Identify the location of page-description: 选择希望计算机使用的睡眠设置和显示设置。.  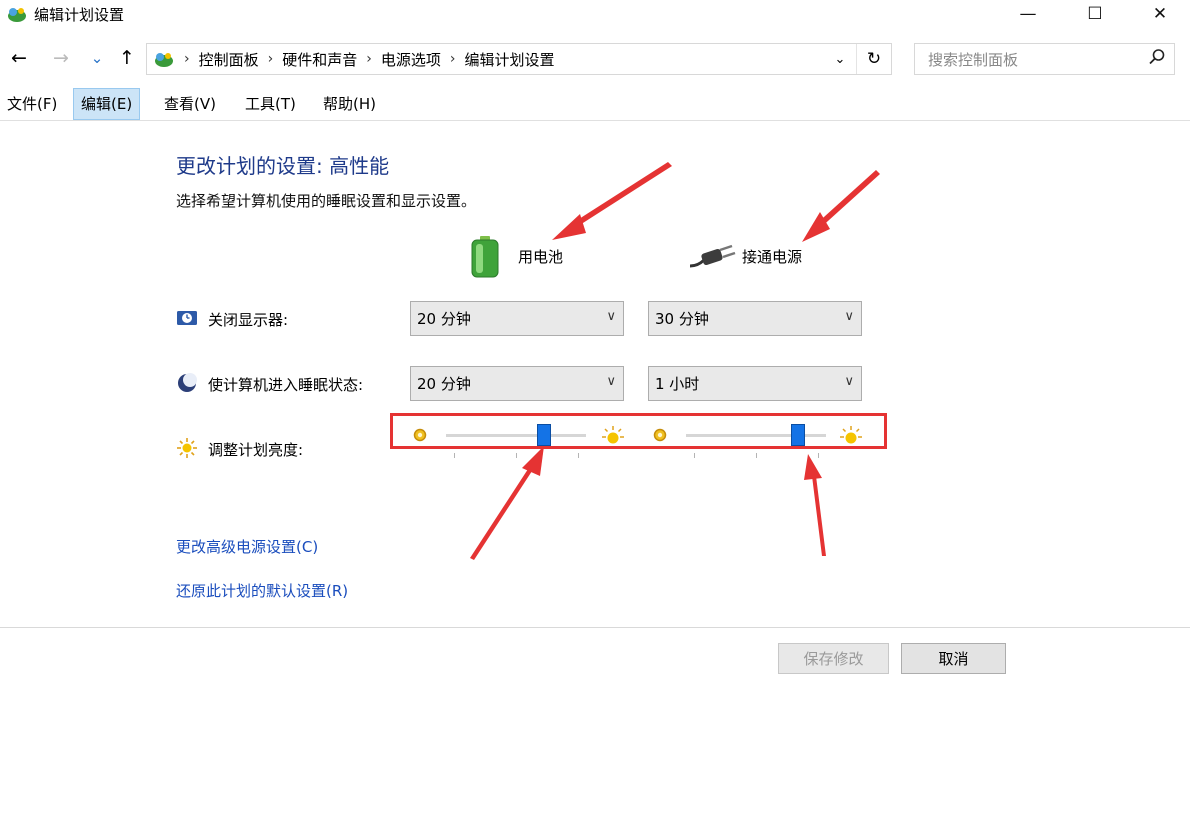
(326, 201).